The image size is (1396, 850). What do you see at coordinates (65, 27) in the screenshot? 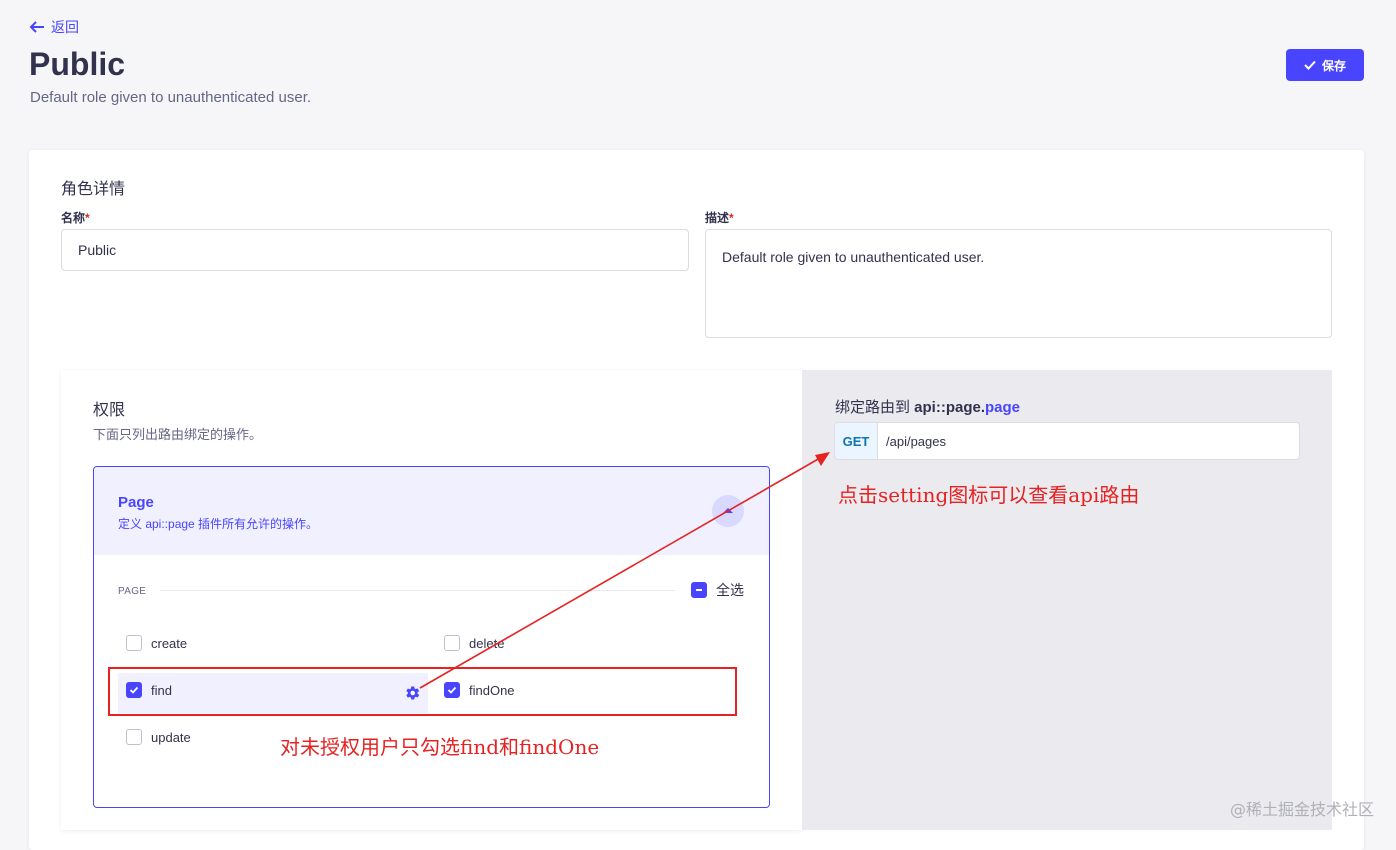
I see `back-label: 返回` at bounding box center [65, 27].